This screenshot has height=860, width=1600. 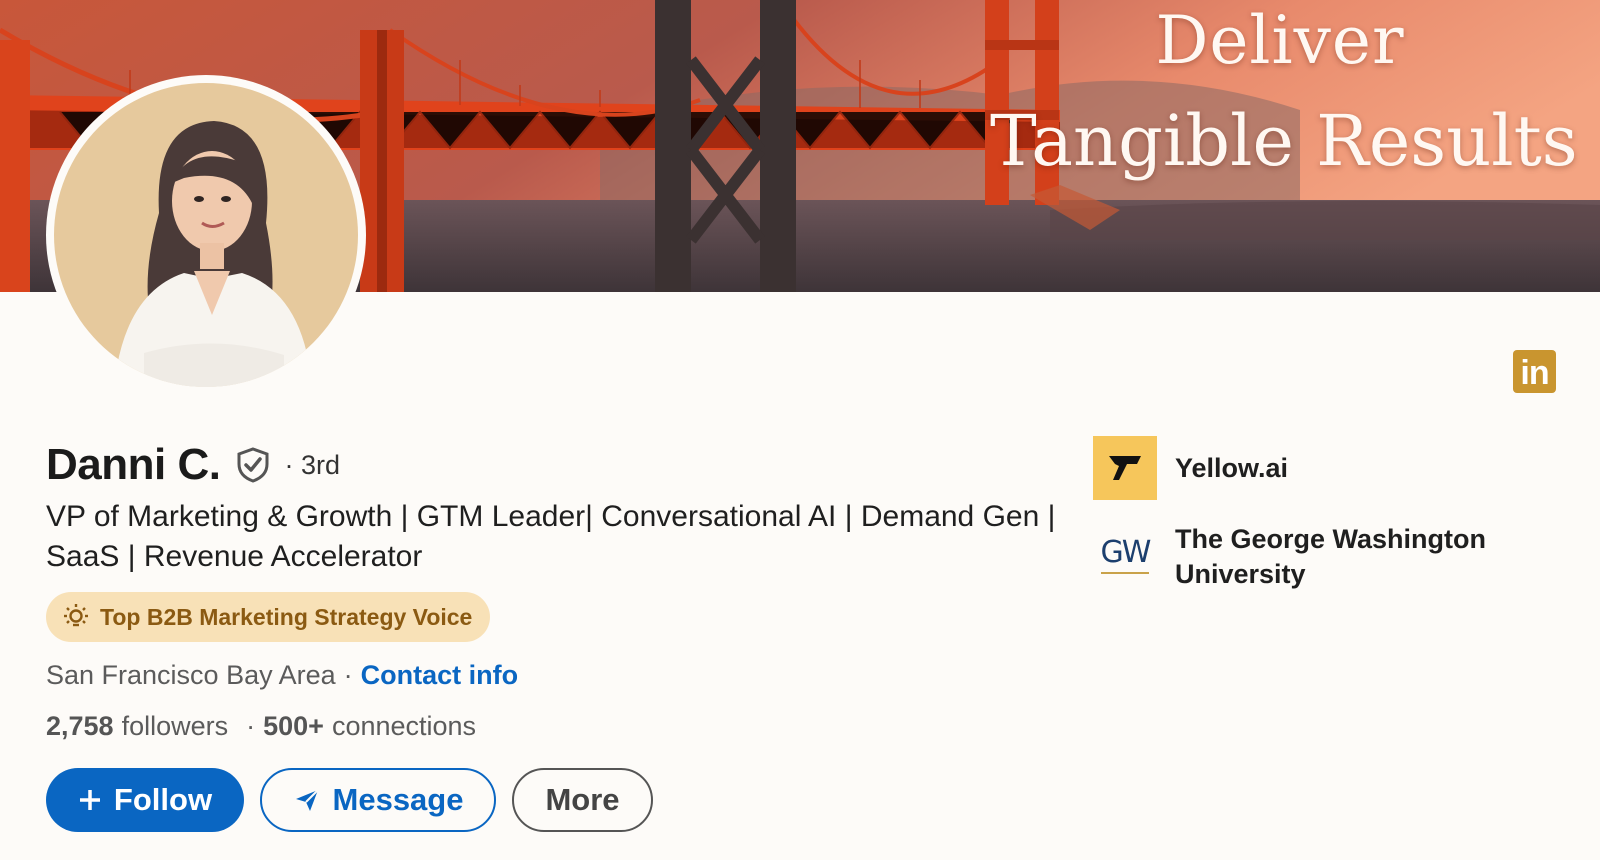 I want to click on connection-degree: · 3rd, so click(x=312, y=464).